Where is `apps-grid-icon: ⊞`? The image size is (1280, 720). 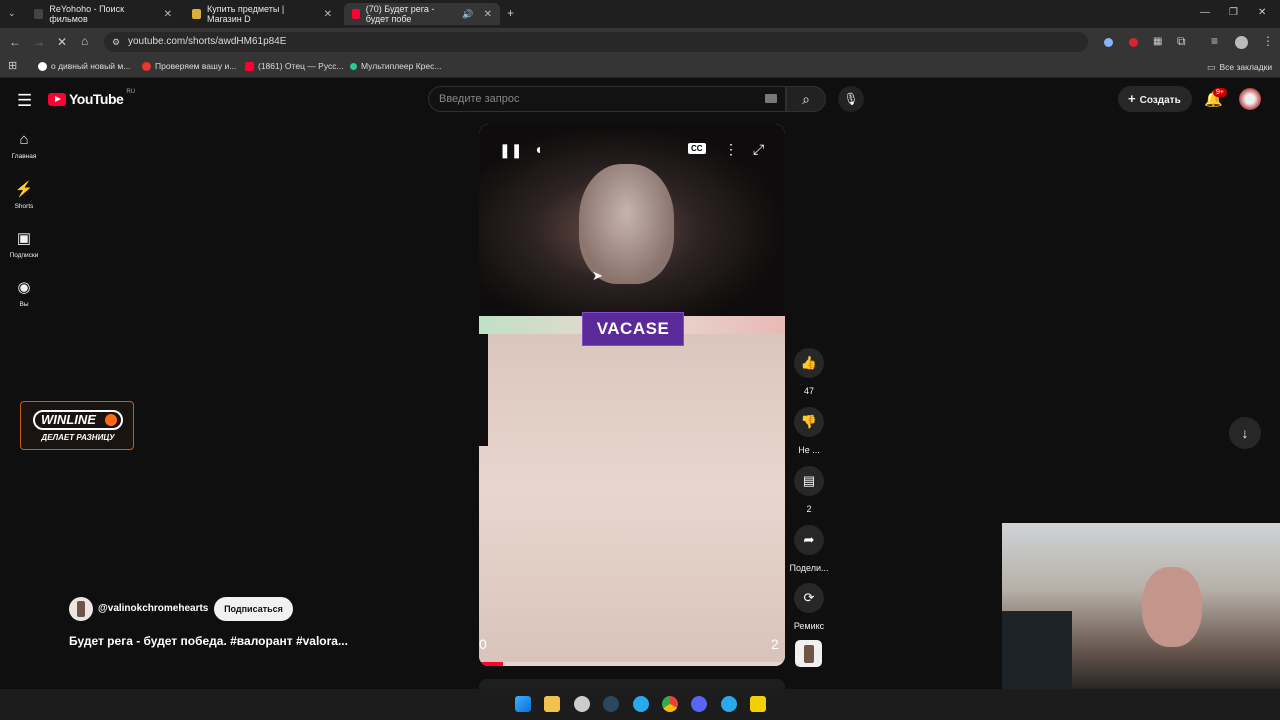
apps-grid-icon: ⊞ is located at coordinates (12, 66).